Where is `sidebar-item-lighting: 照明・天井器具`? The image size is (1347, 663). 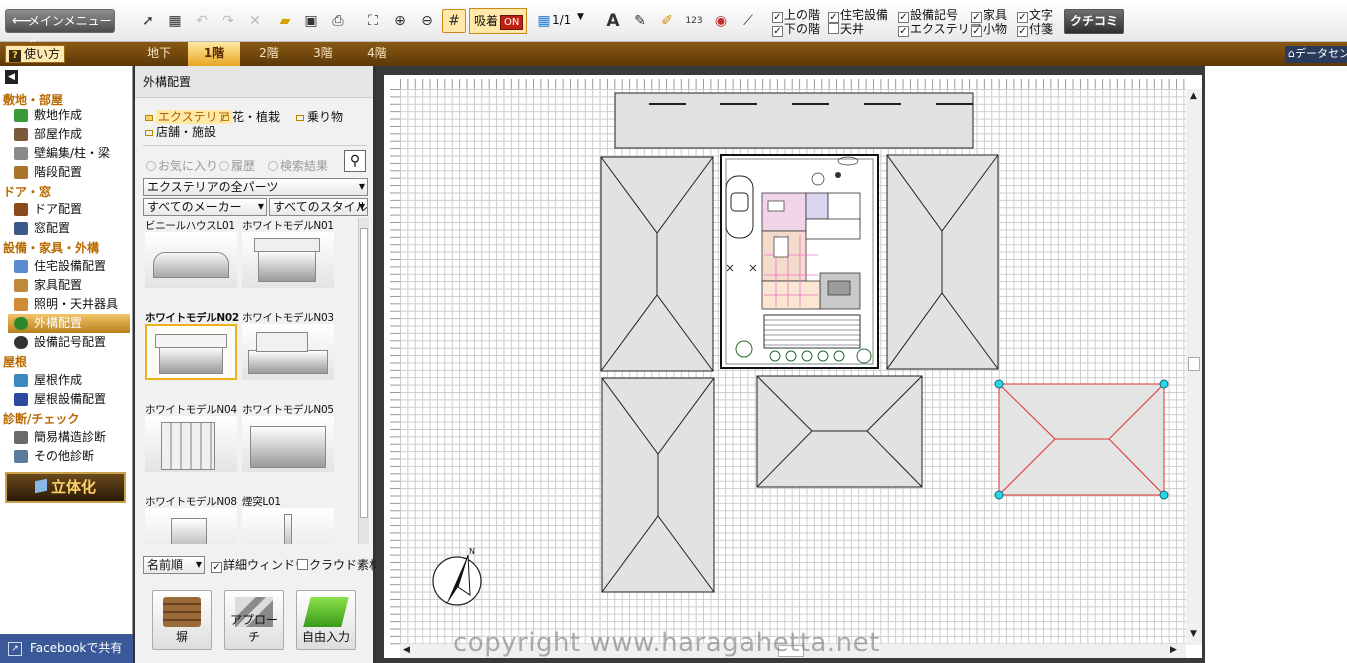 sidebar-item-lighting: 照明・天井器具 is located at coordinates (69, 304).